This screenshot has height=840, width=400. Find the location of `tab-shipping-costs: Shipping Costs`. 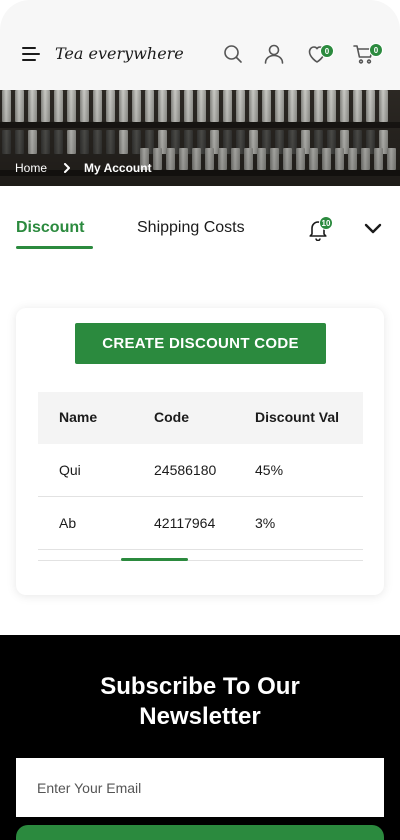

tab-shipping-costs: Shipping Costs is located at coordinates (191, 228).